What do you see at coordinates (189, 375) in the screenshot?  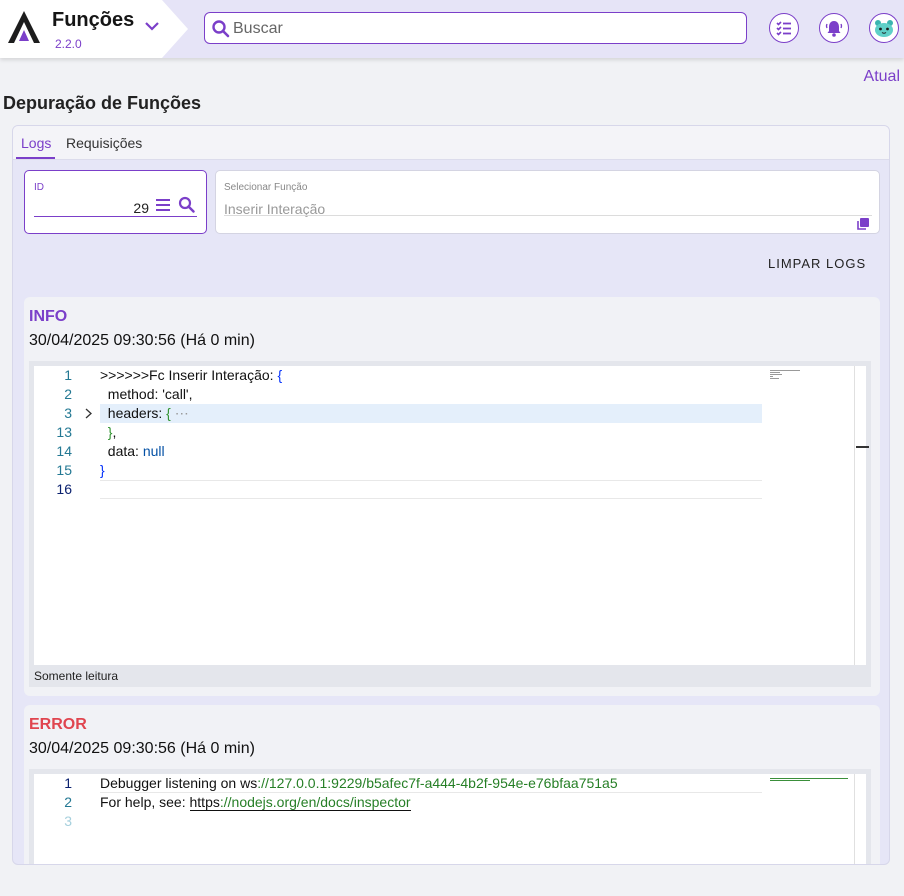 I see `code-text: >>>>>>Fc Inserir Interação:` at bounding box center [189, 375].